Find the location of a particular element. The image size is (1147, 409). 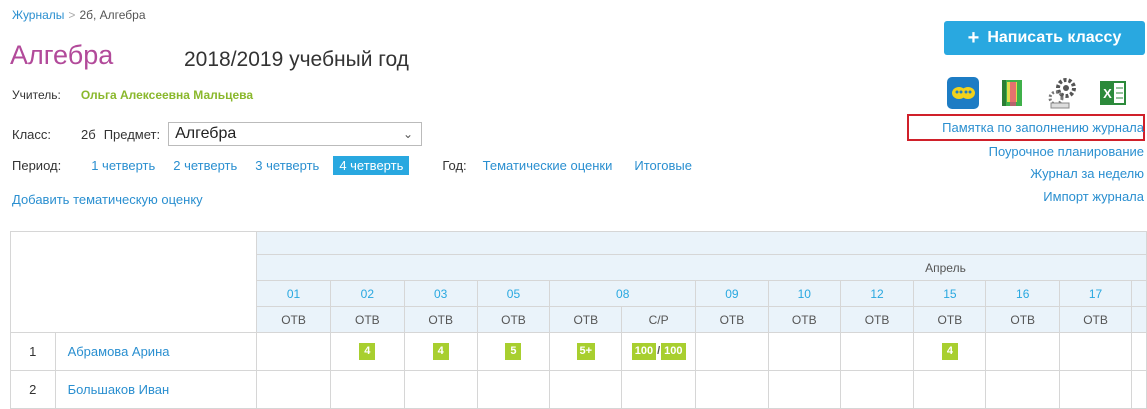

period-q3: 3 четверть is located at coordinates (287, 165).